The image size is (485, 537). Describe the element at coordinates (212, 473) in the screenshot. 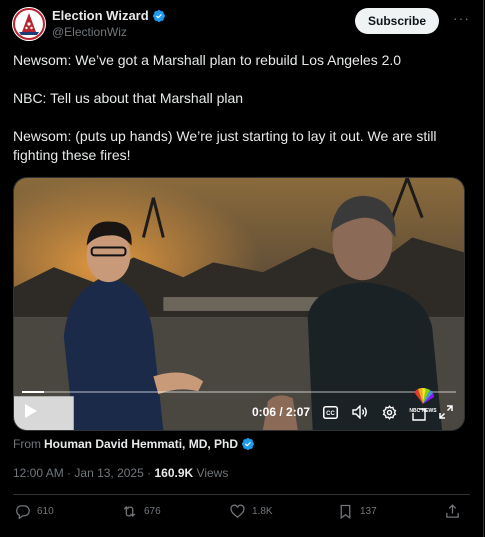

I see `views-label: Views` at that location.